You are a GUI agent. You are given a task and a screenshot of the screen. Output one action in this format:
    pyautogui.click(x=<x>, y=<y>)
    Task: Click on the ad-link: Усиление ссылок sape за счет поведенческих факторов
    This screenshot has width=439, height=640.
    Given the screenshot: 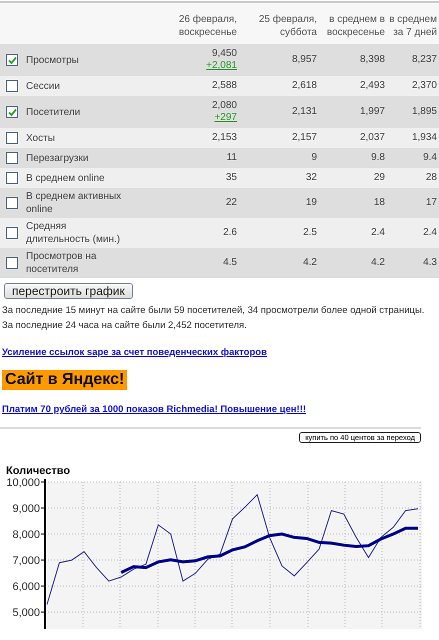 What is the action you would take?
    pyautogui.click(x=134, y=352)
    